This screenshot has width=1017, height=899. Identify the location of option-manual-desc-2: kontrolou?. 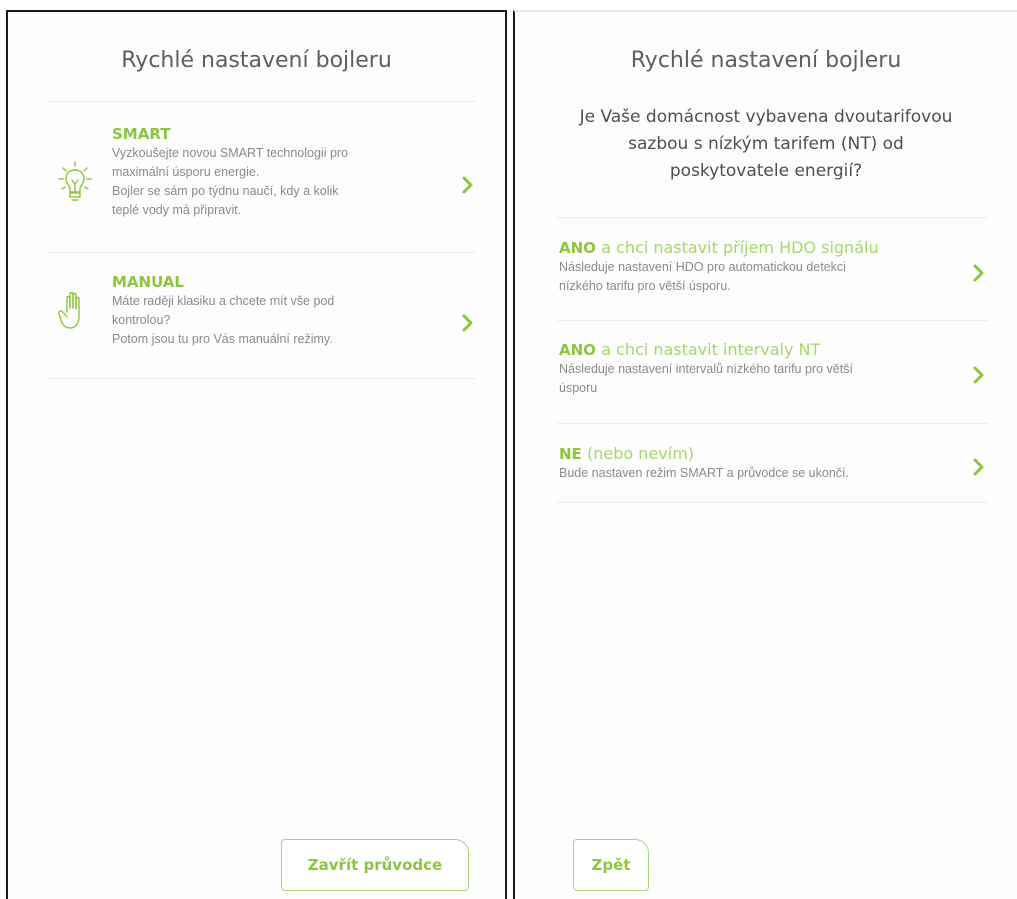
(141, 320).